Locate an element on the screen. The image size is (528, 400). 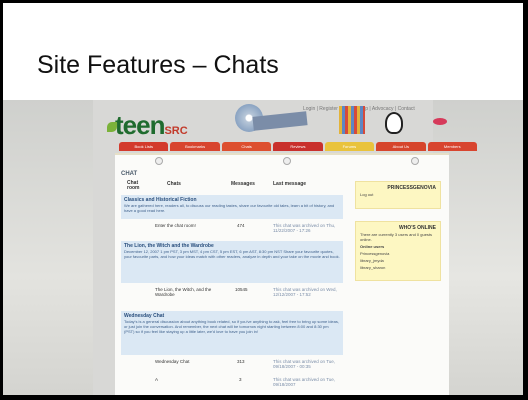
chat-room-link: Wednesday Chat is located at coordinates (190, 361).